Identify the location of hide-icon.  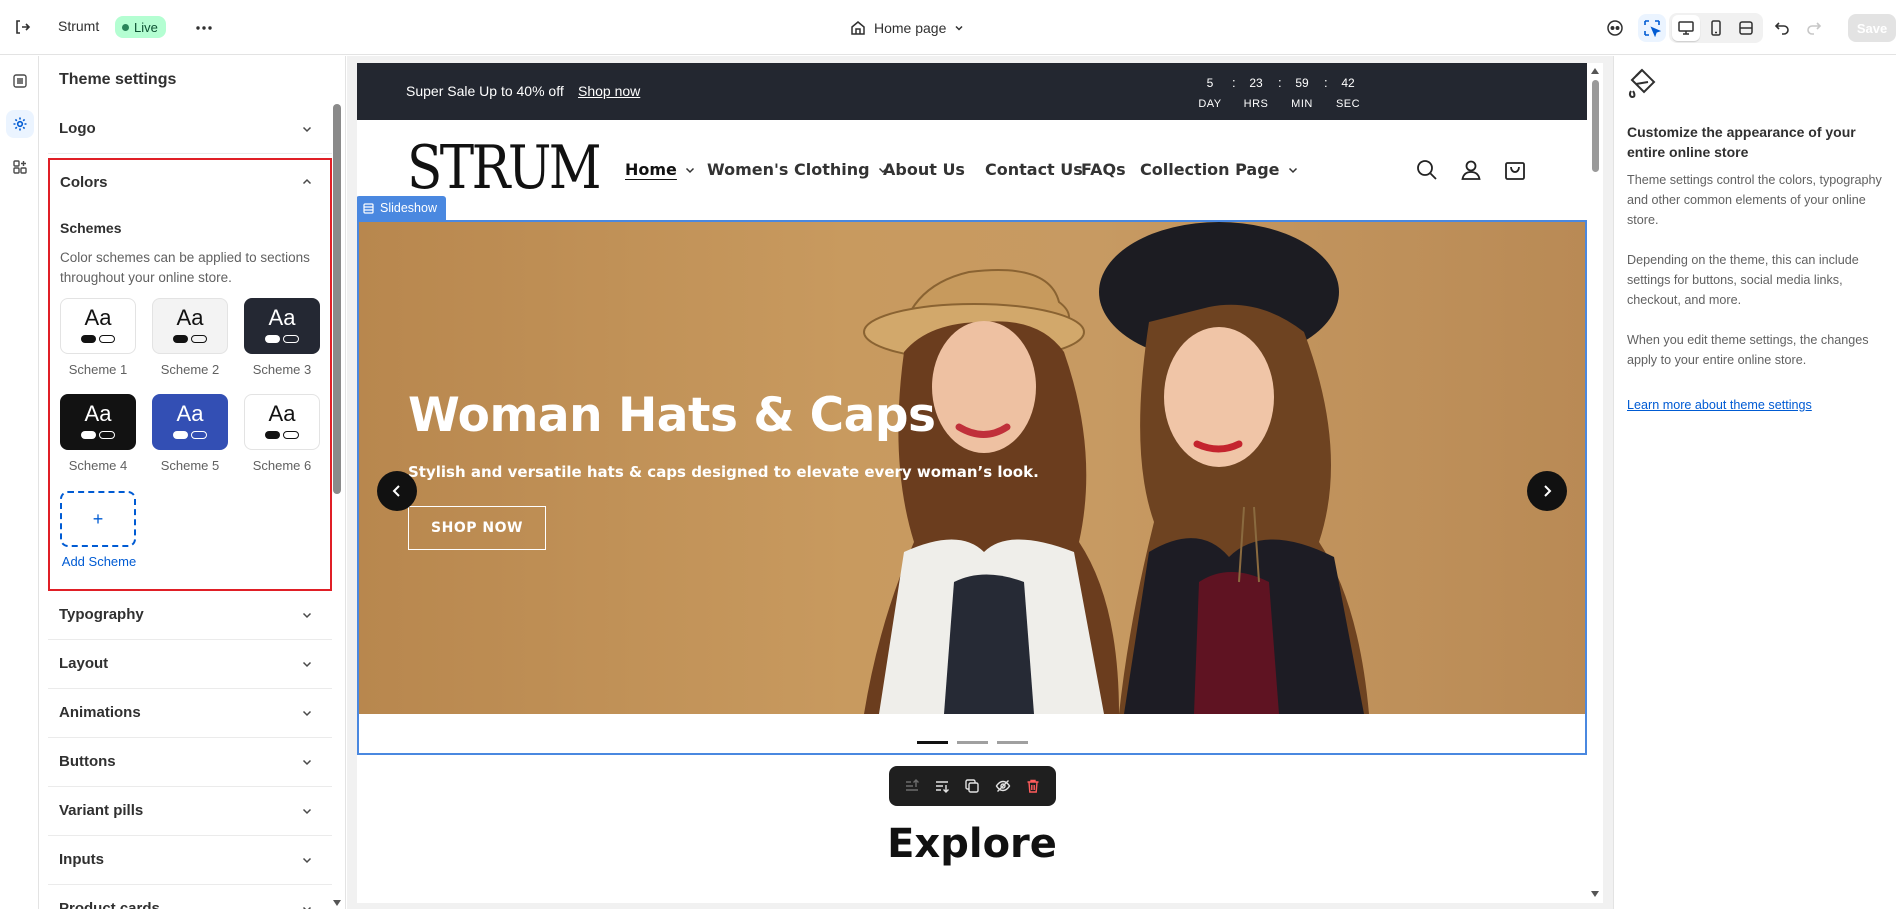
(1003, 786).